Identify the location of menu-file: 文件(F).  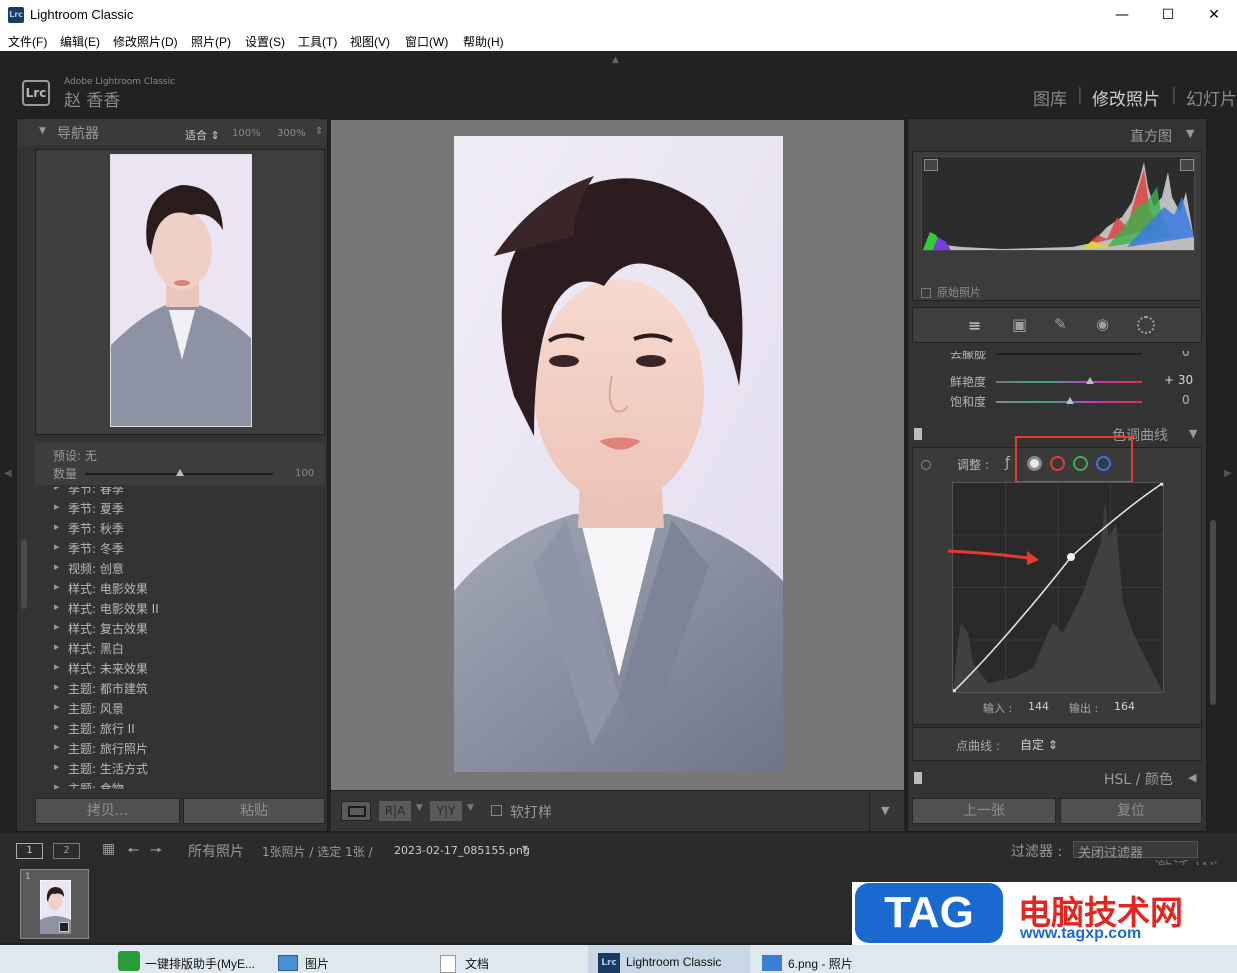
(27, 41).